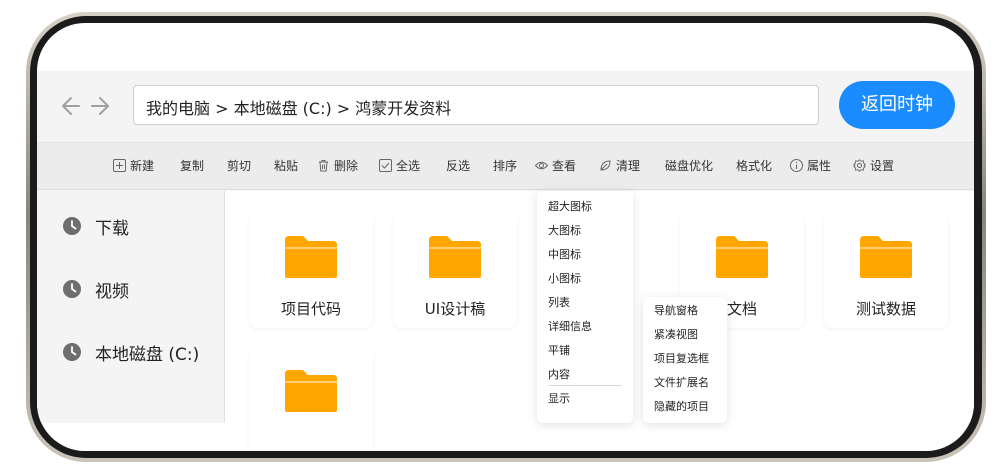  Describe the element at coordinates (885, 309) in the screenshot. I see `folder-label: 测试数据` at that location.